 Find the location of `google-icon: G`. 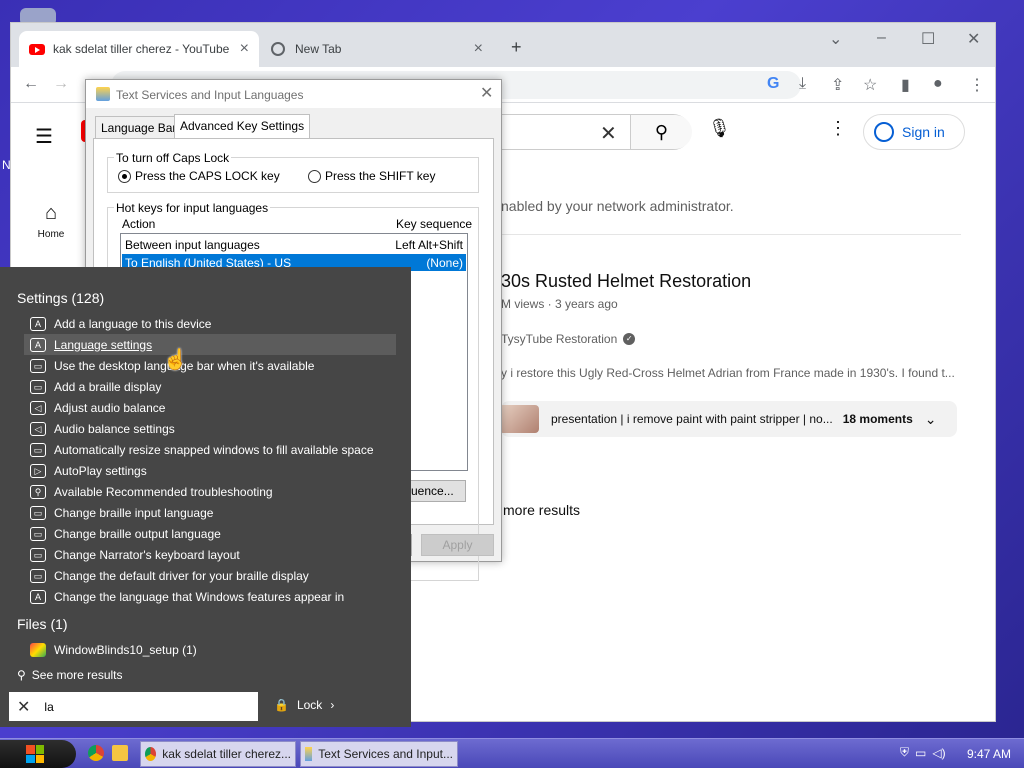

google-icon: G is located at coordinates (773, 84).